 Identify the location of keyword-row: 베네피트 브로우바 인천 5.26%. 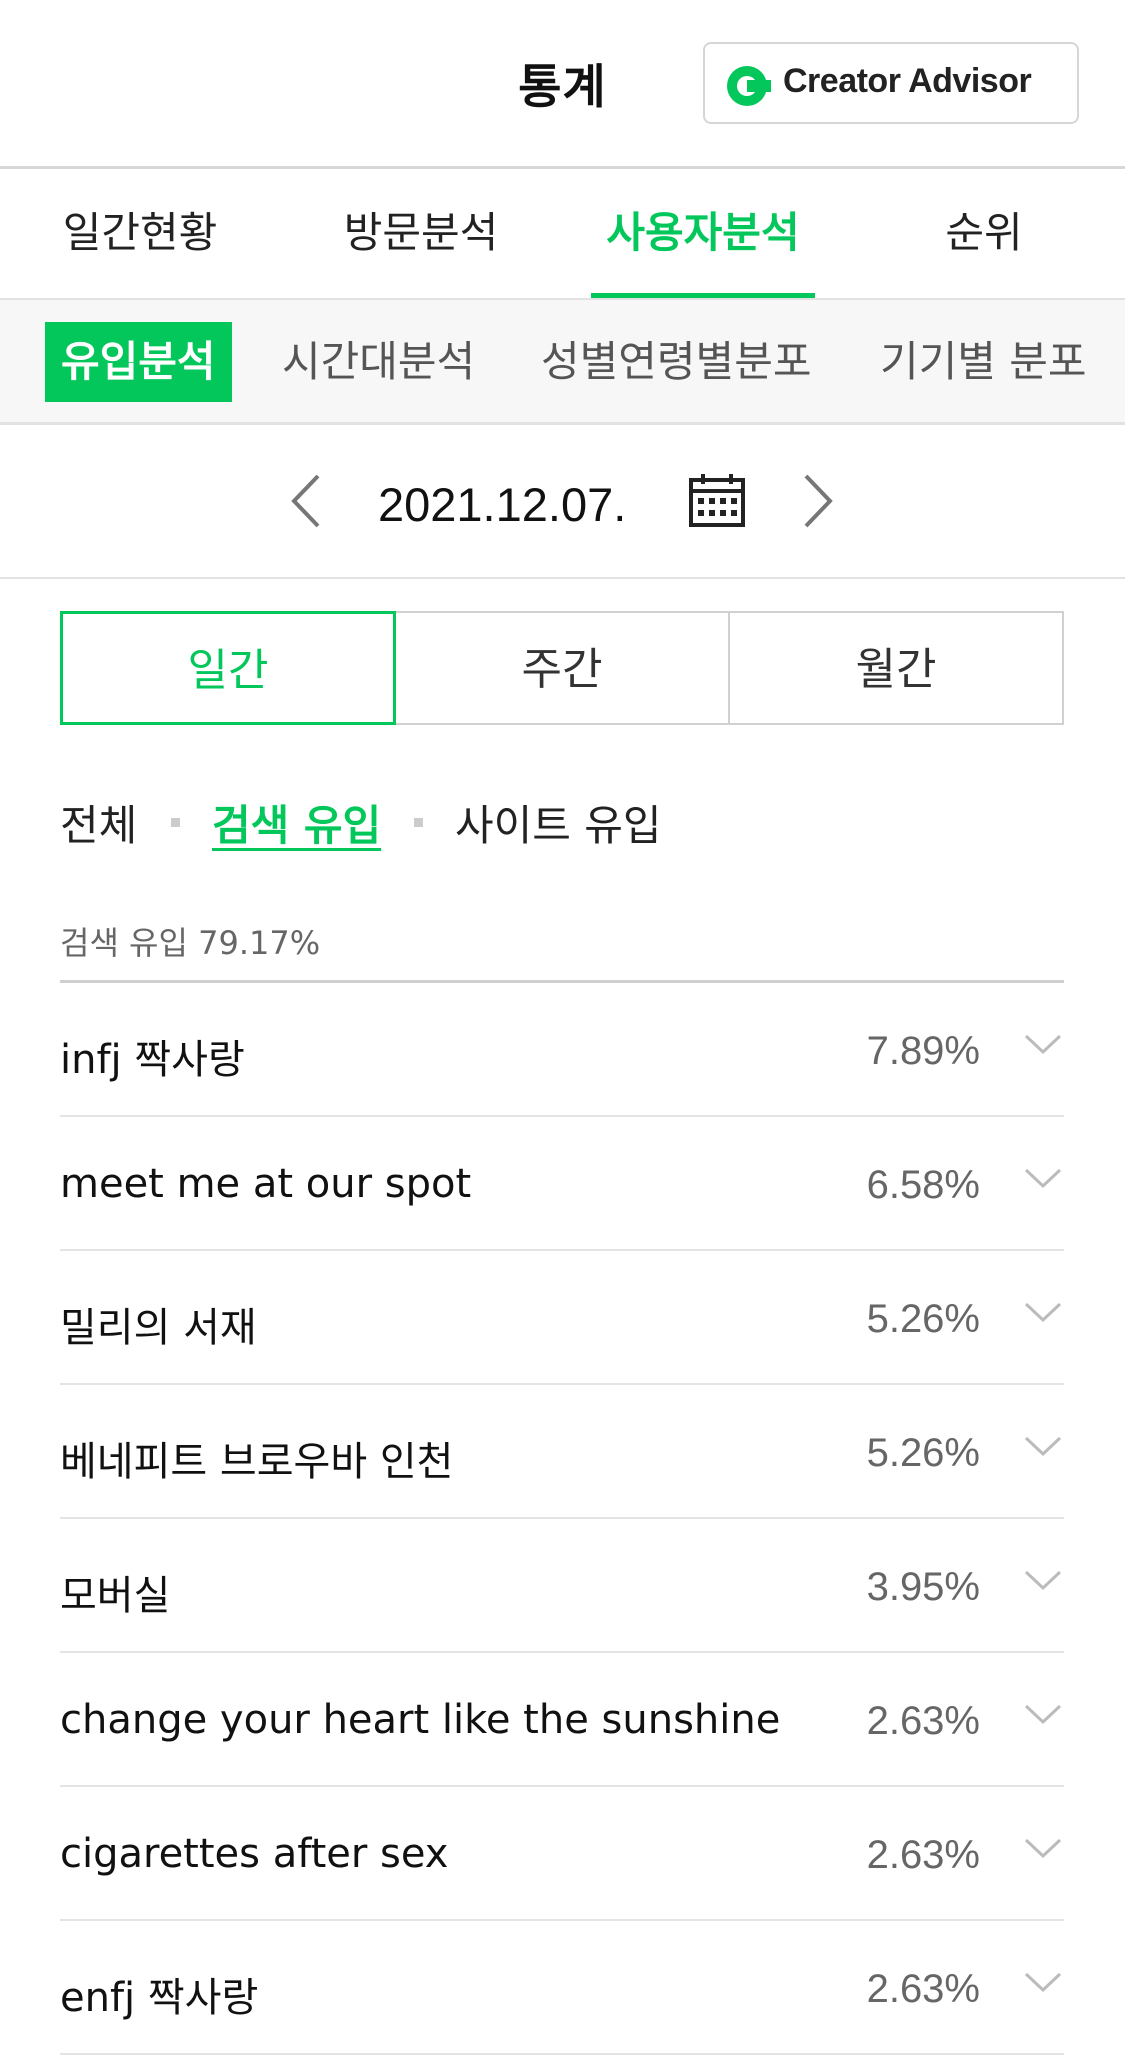
(562, 1452).